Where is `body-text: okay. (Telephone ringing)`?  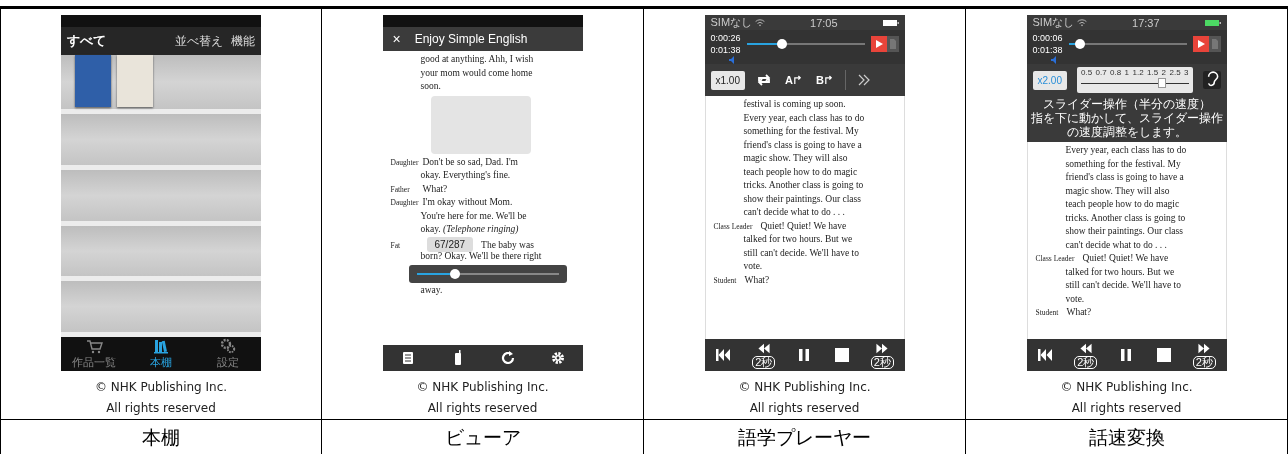 body-text: okay. (Telephone ringing) is located at coordinates (469, 229).